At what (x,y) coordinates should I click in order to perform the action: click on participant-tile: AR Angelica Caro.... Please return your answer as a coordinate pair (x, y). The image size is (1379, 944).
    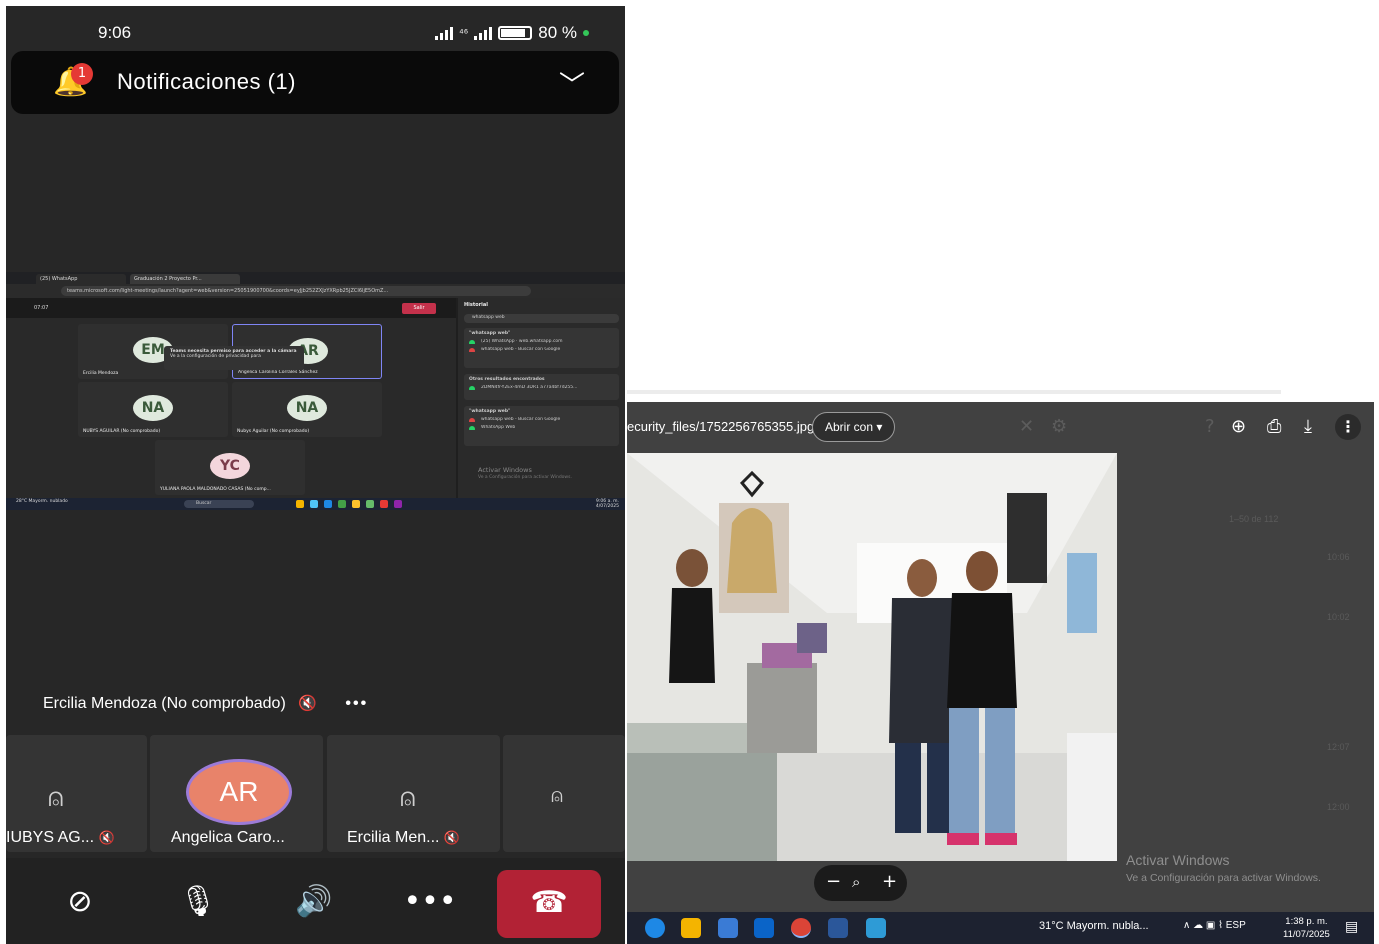
    Looking at the image, I should click on (236, 793).